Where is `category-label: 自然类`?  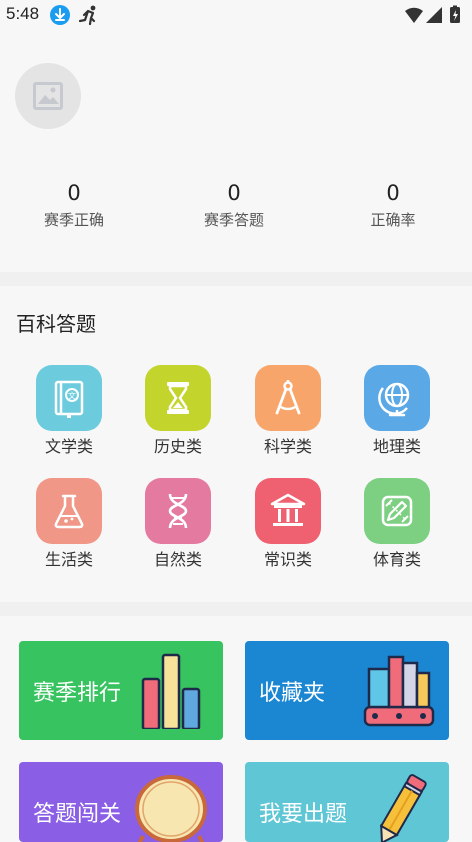
category-label: 自然类 is located at coordinates (177, 559).